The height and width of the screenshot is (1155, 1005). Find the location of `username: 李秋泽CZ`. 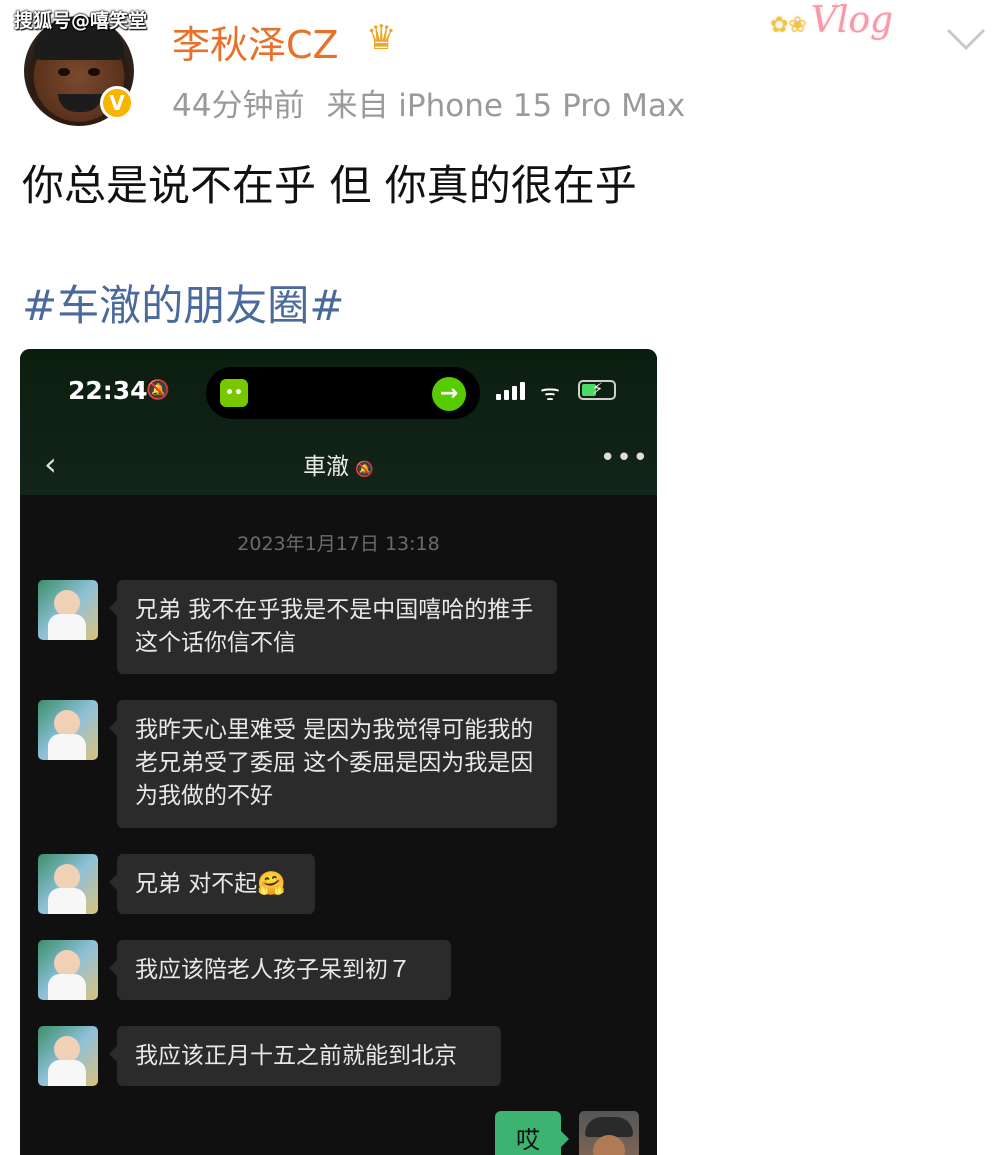

username: 李秋泽CZ is located at coordinates (255, 41).